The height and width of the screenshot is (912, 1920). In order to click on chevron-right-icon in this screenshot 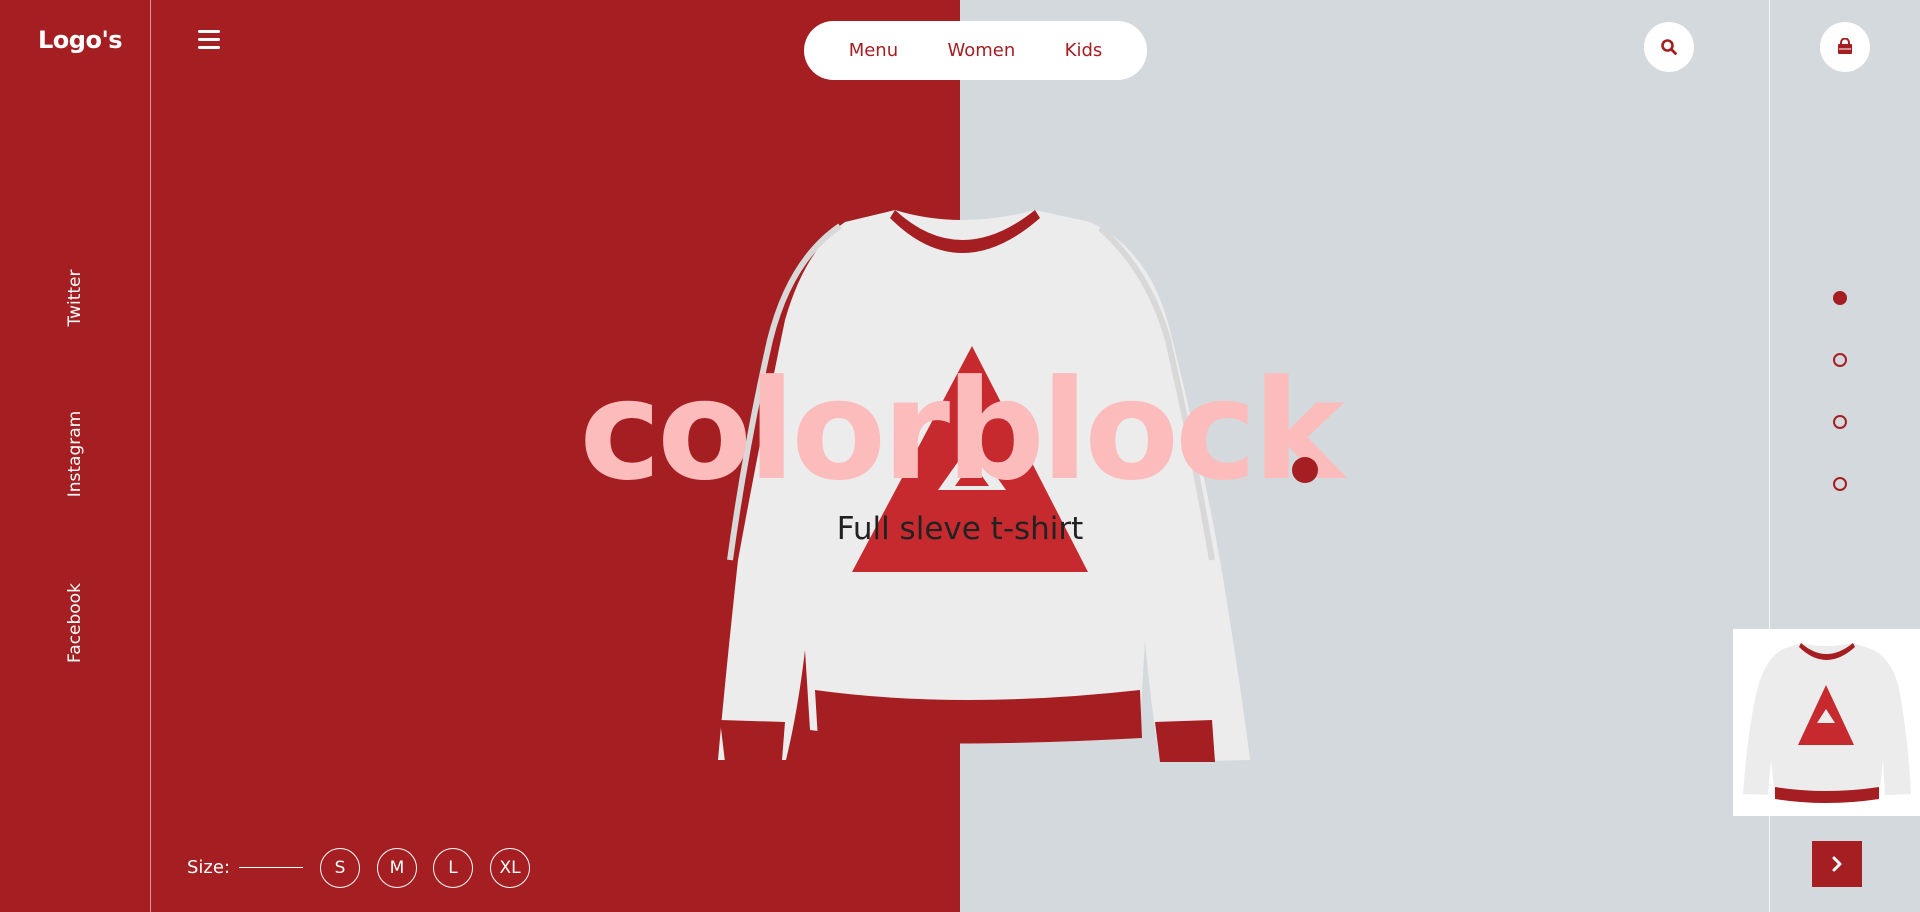, I will do `click(1837, 864)`.